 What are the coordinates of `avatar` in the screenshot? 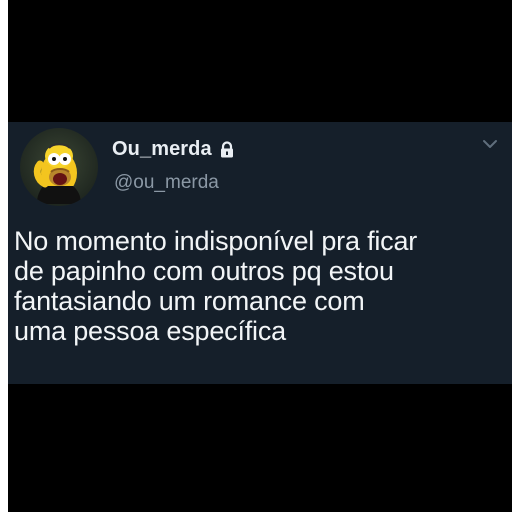 It's located at (59, 167).